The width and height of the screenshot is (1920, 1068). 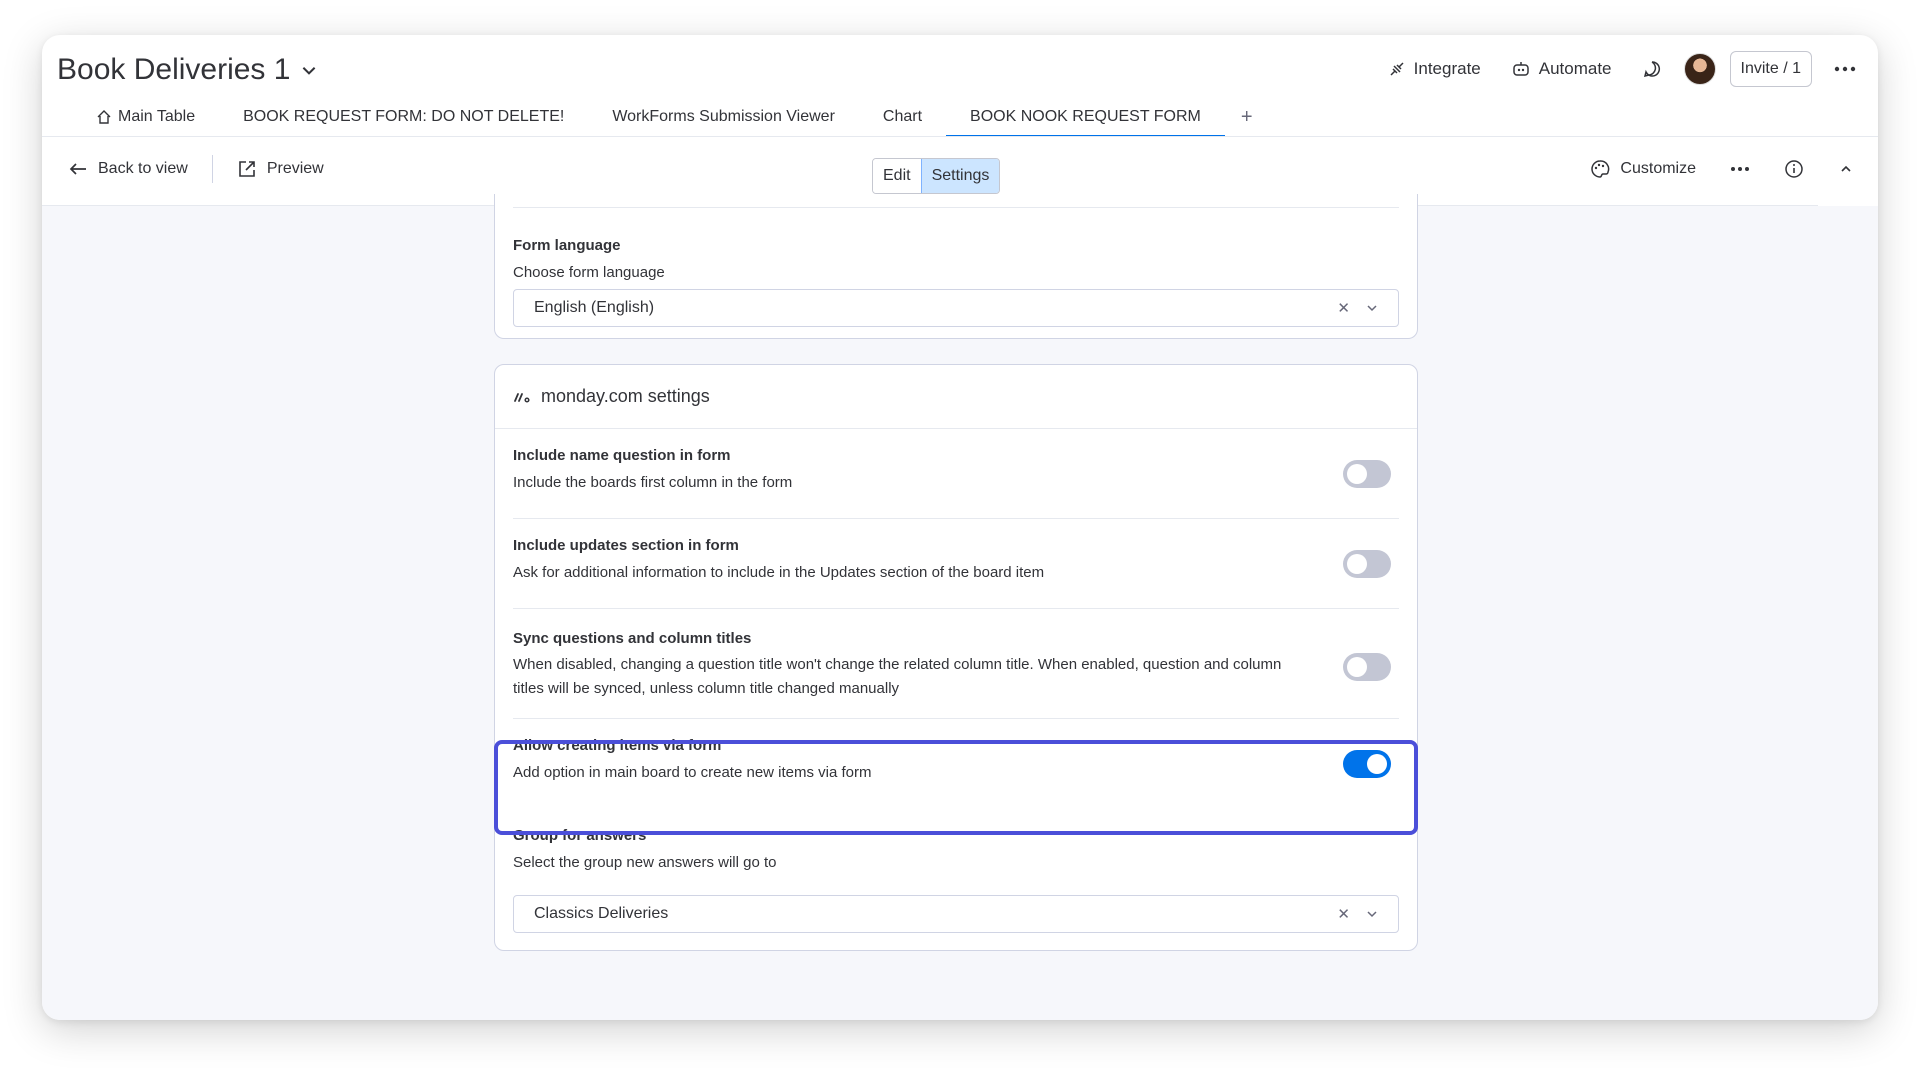 I want to click on tab-label: BOOK REQUEST FORM: DO NOT DELETE!, so click(x=404, y=116).